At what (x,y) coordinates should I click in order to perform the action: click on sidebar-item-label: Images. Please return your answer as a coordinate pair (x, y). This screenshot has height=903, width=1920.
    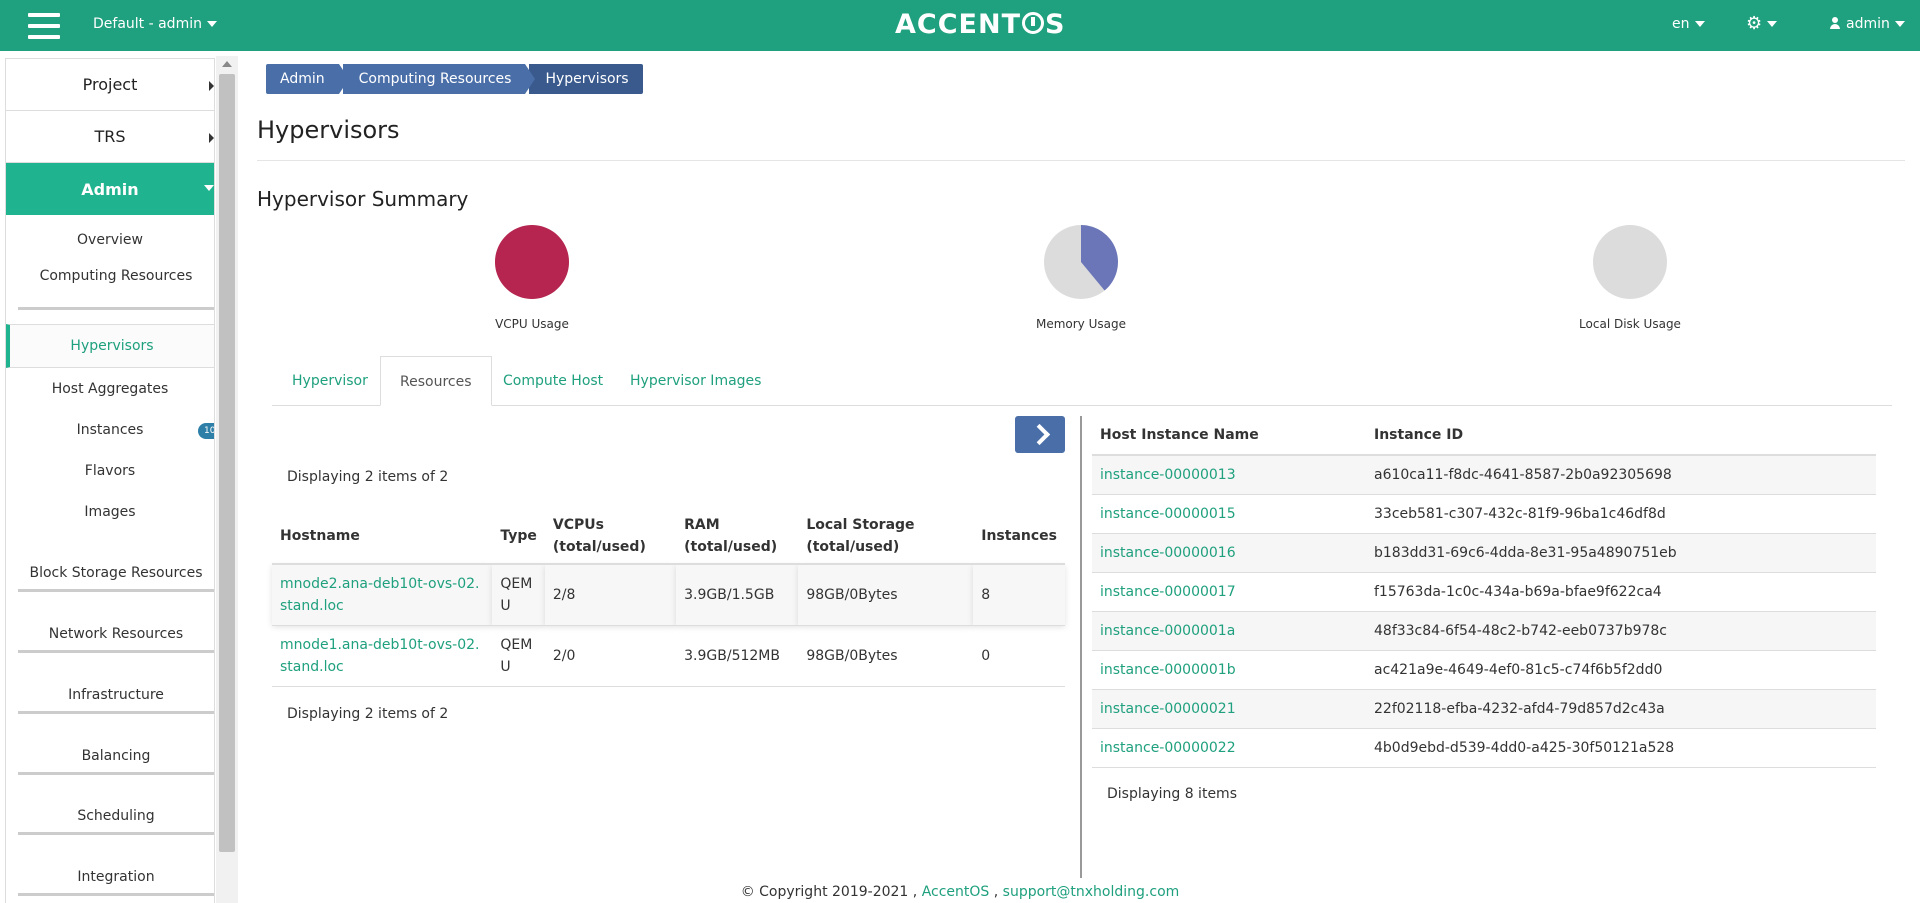
    Looking at the image, I should click on (110, 511).